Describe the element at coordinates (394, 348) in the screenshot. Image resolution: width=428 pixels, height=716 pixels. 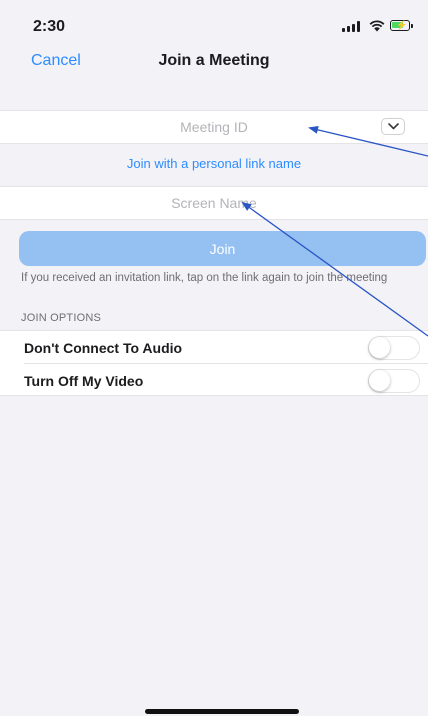
I see `dont-connect-audio-toggle` at that location.